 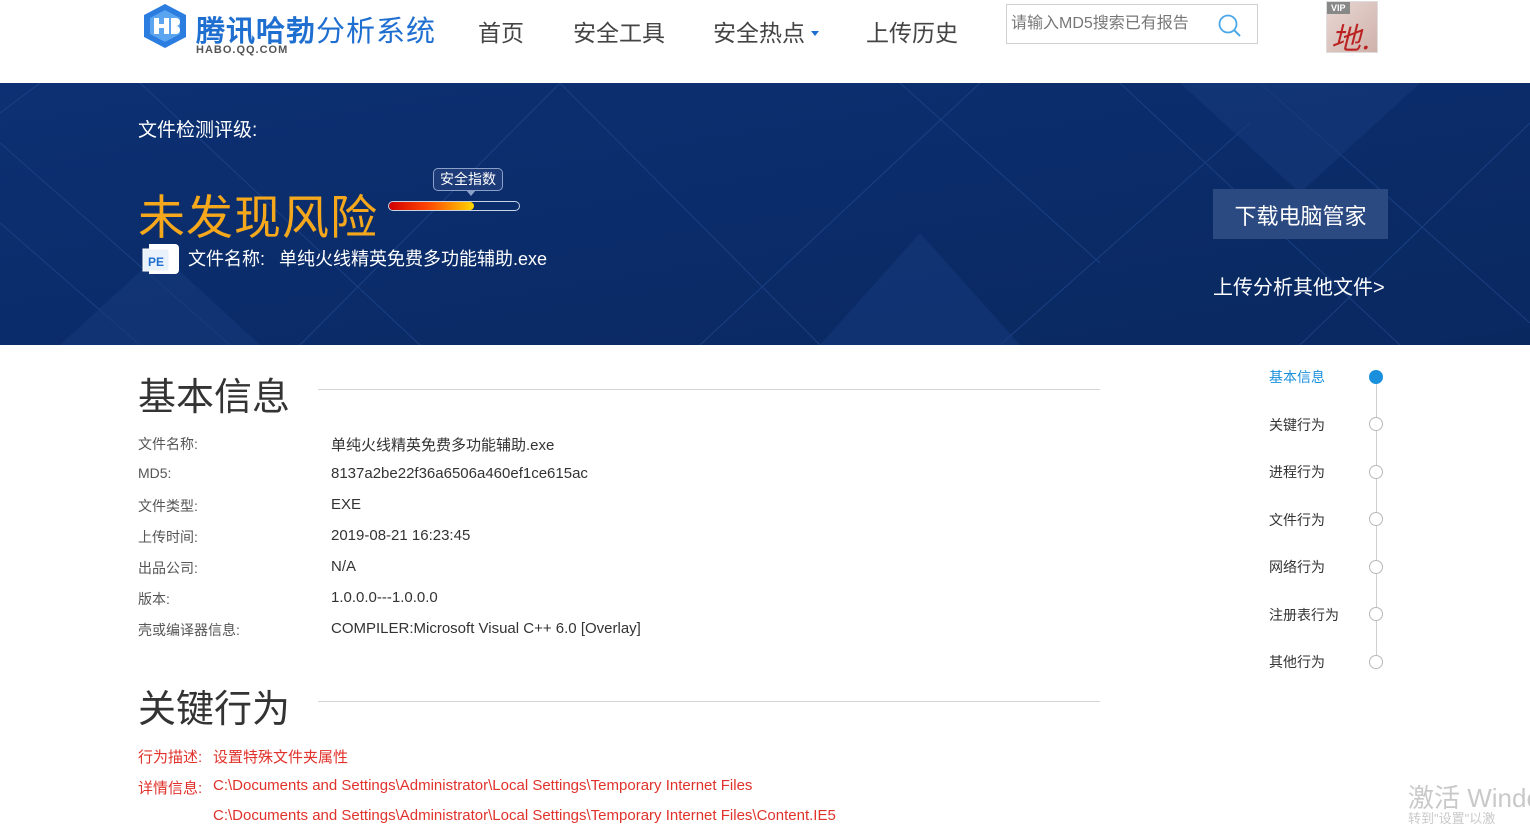 I want to click on safety-index-fill, so click(x=431, y=206).